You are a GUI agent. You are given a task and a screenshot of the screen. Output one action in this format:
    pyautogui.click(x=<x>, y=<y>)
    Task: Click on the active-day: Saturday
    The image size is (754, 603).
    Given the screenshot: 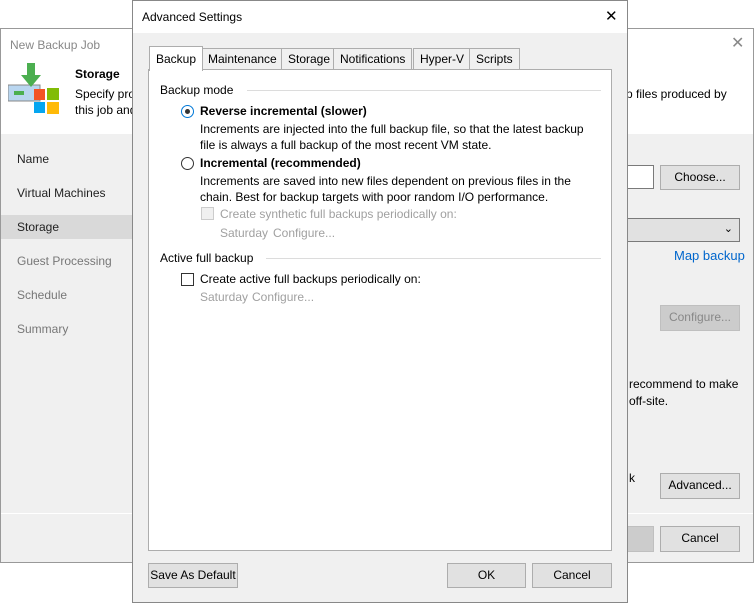 What is the action you would take?
    pyautogui.click(x=224, y=297)
    